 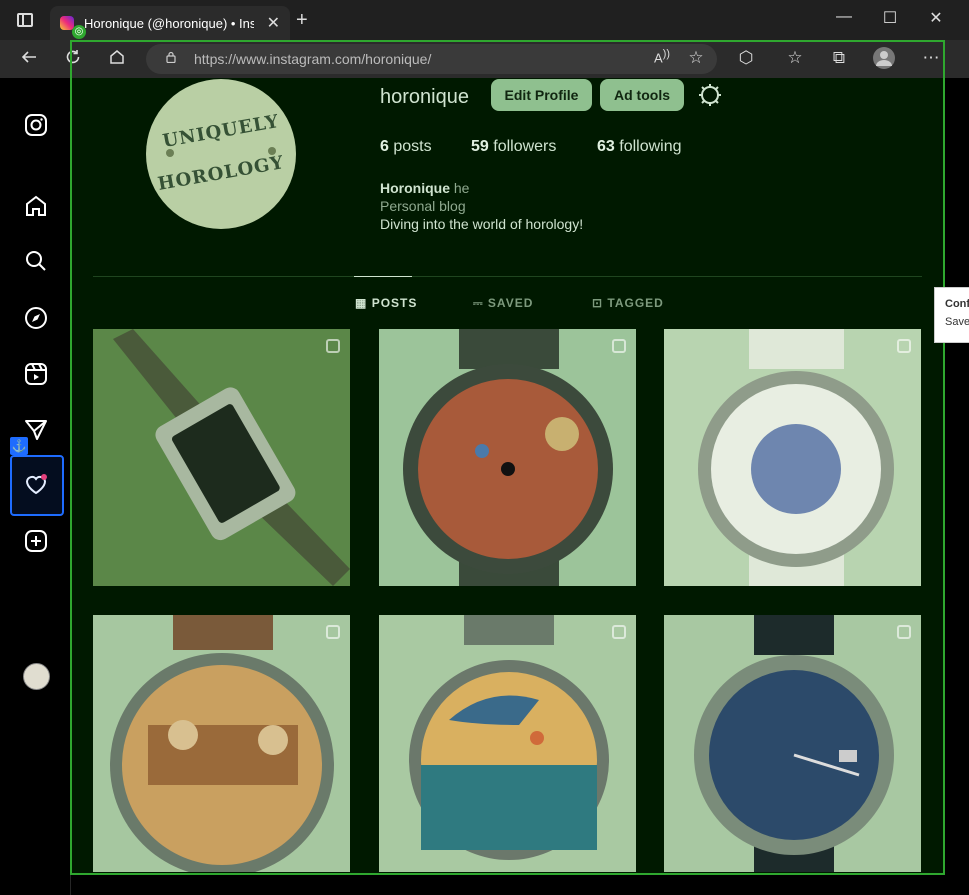 I want to click on tag-icon: ⊡, so click(x=598, y=303).